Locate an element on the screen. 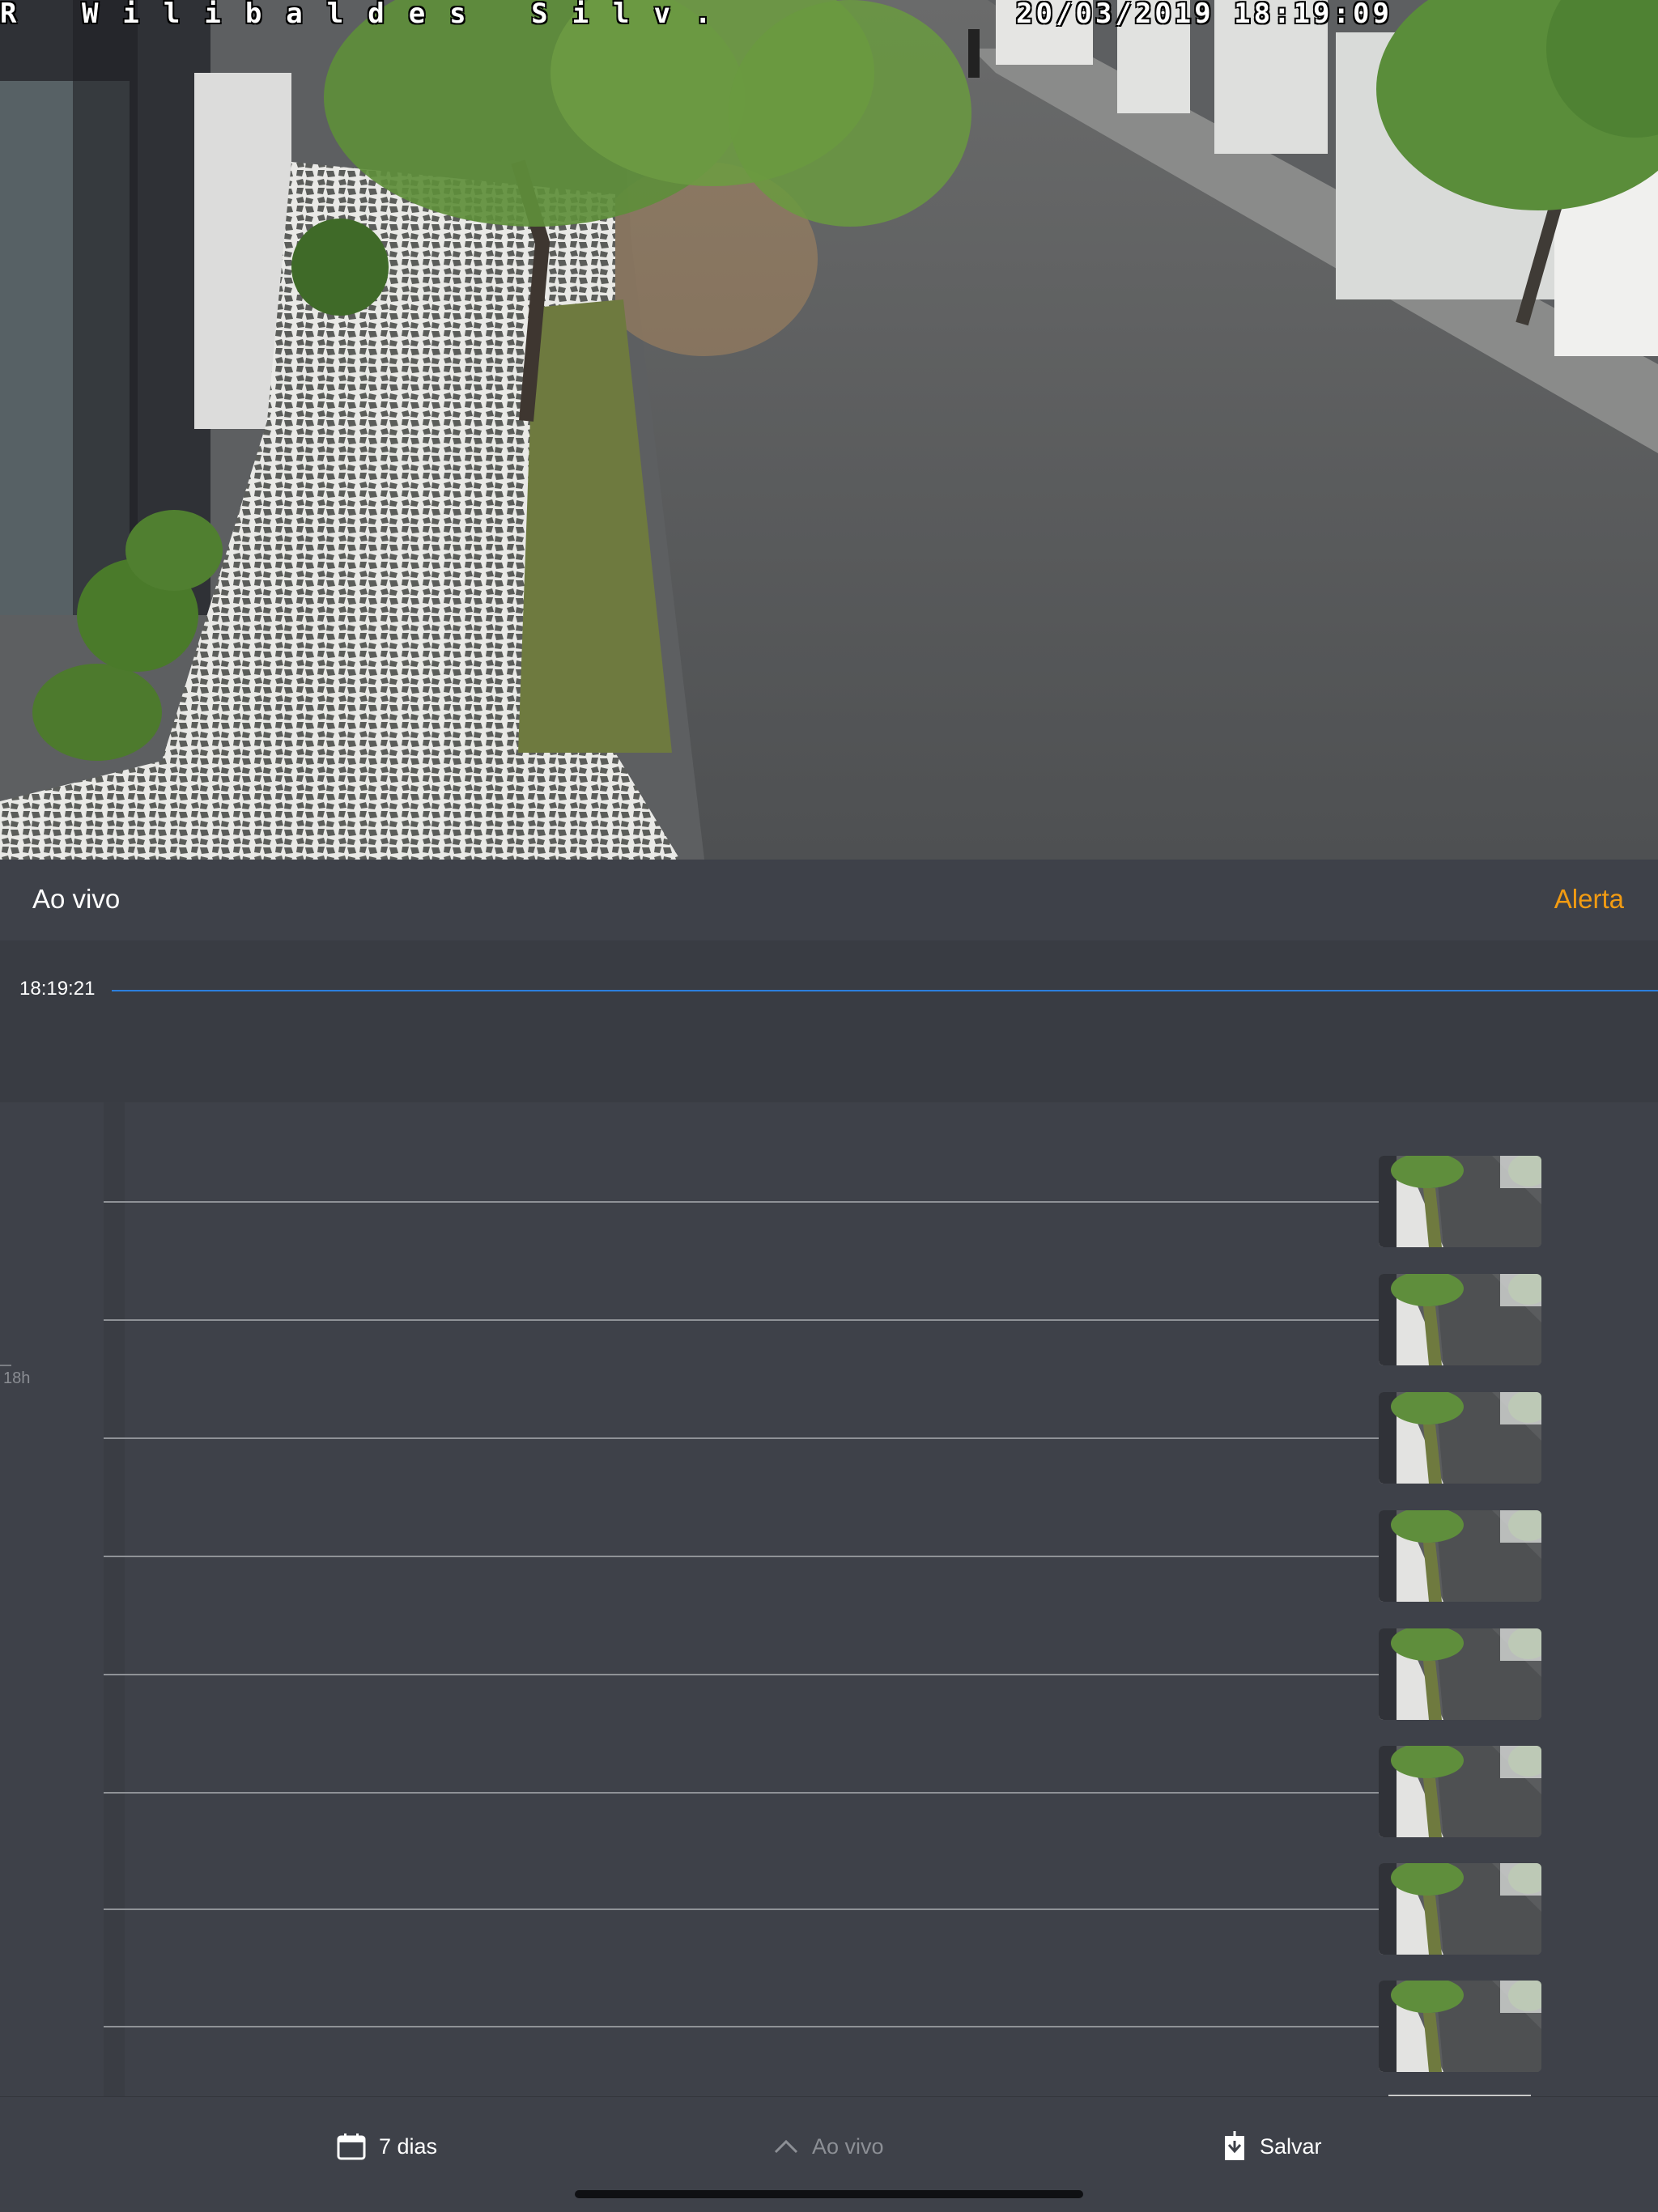  go-live-button: Ao vivo is located at coordinates (828, 2146).